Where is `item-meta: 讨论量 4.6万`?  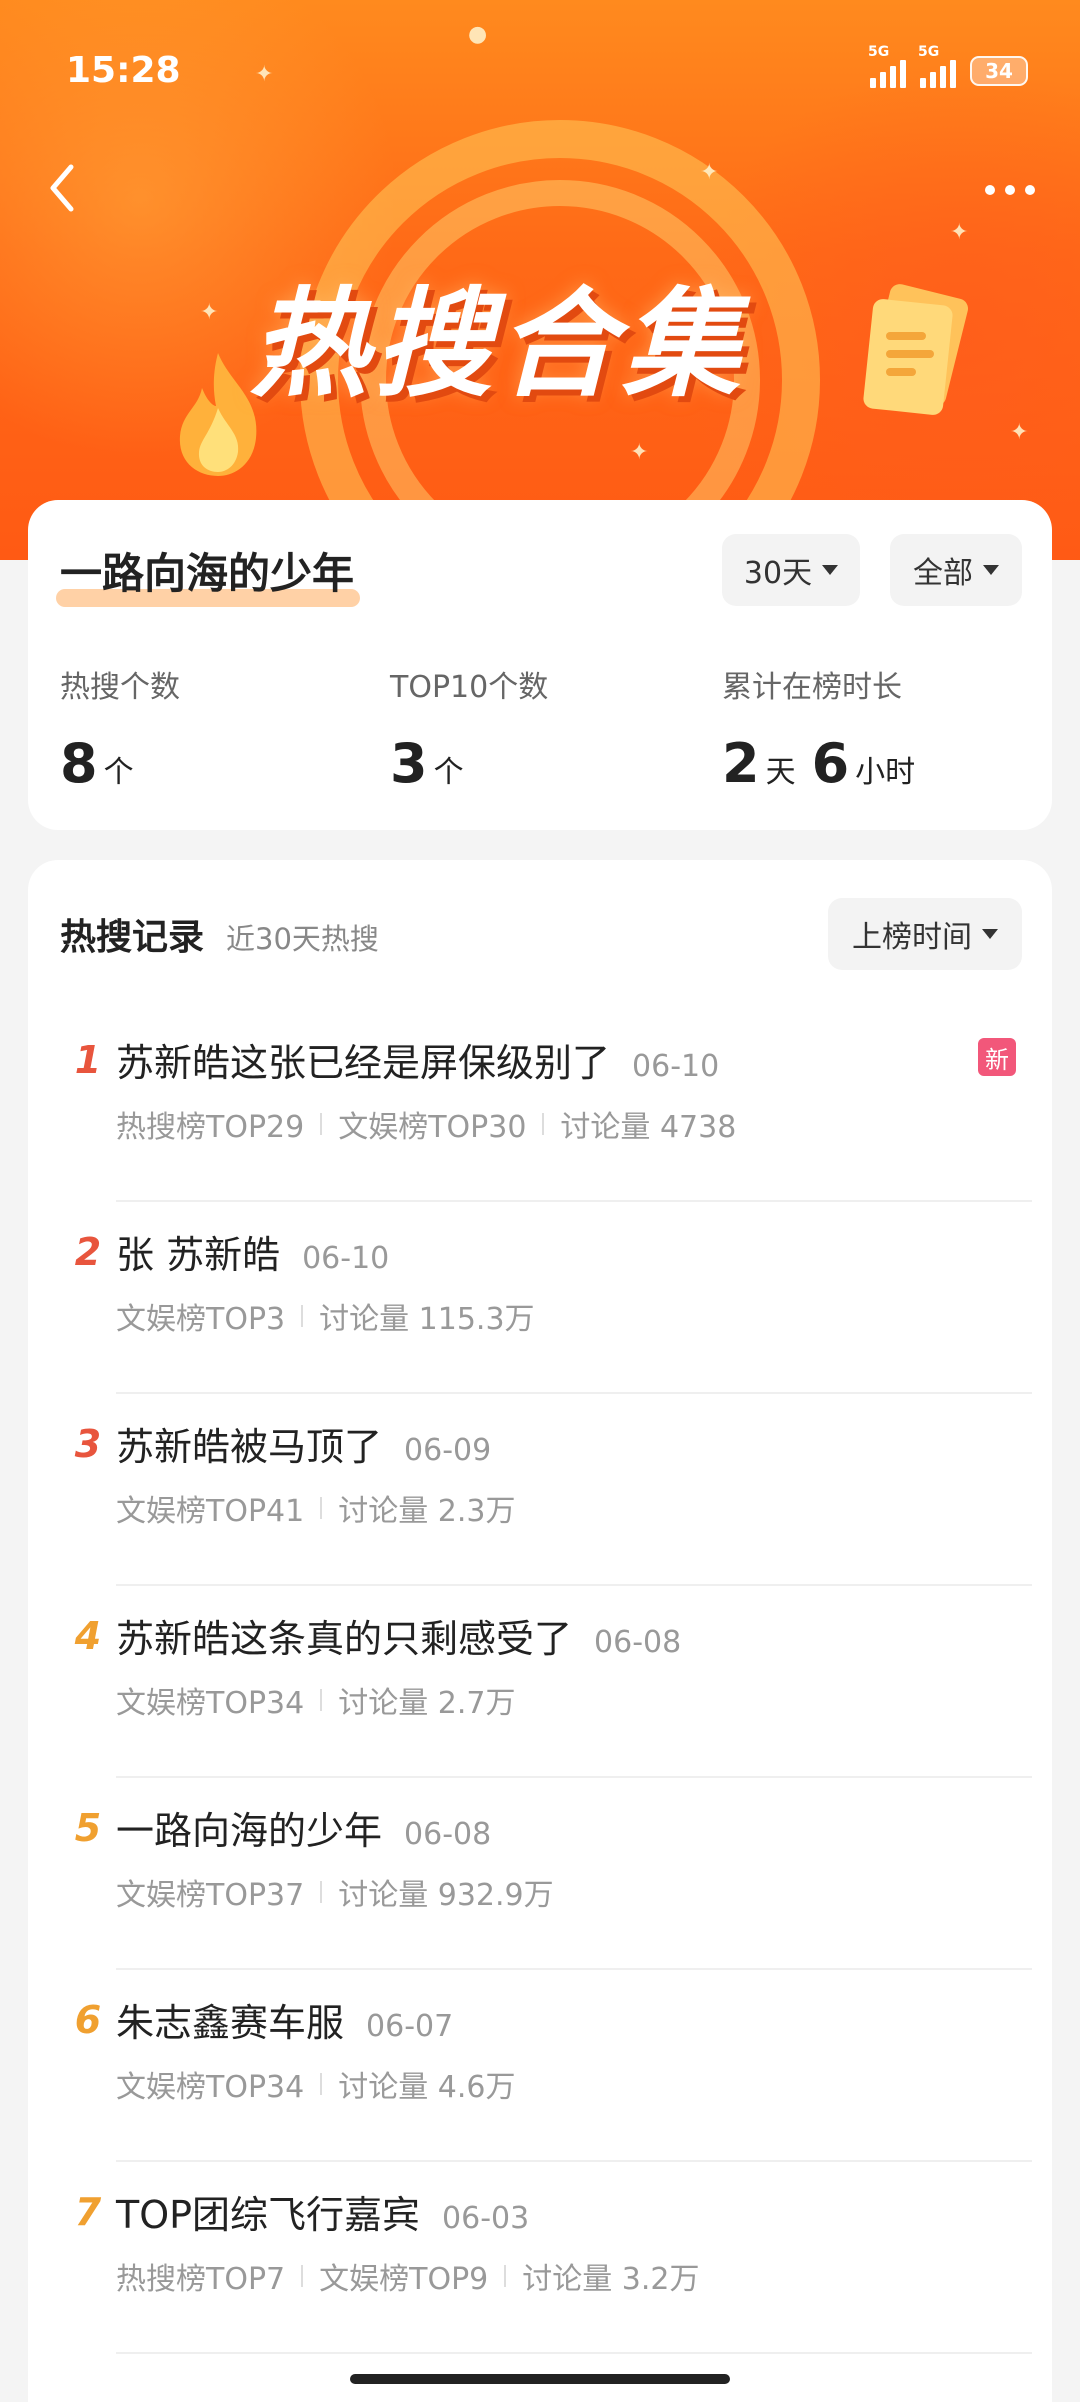 item-meta: 讨论量 4.6万 is located at coordinates (427, 2087).